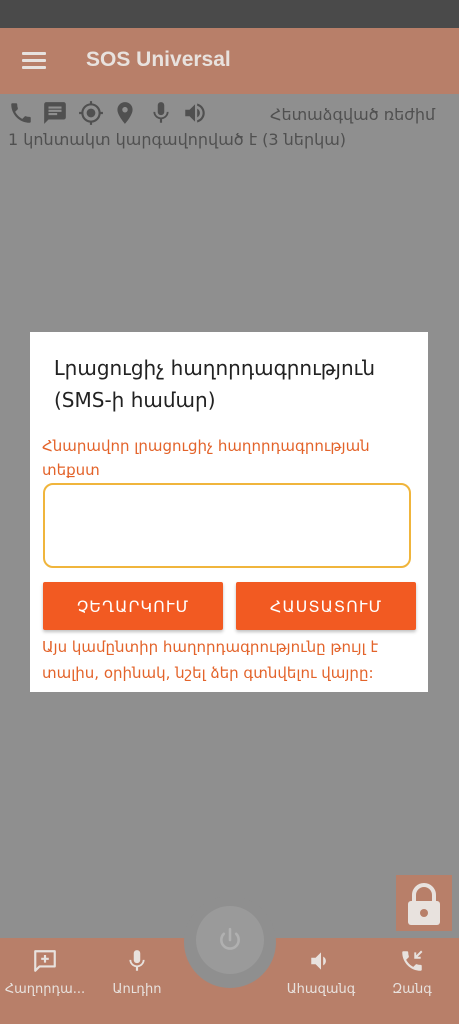 The width and height of the screenshot is (459, 1024). I want to click on cancel-button: ՉԵՂԱՐԿՈՒՄ, so click(133, 606).